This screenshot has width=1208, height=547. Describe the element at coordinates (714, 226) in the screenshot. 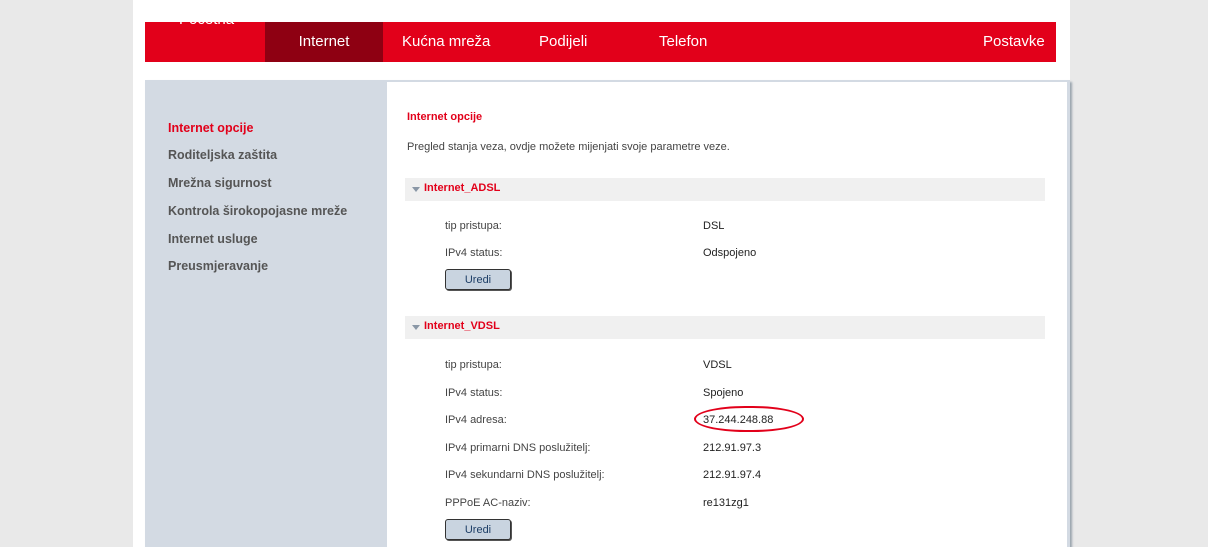

I see `field-value-access-type: DSL` at that location.